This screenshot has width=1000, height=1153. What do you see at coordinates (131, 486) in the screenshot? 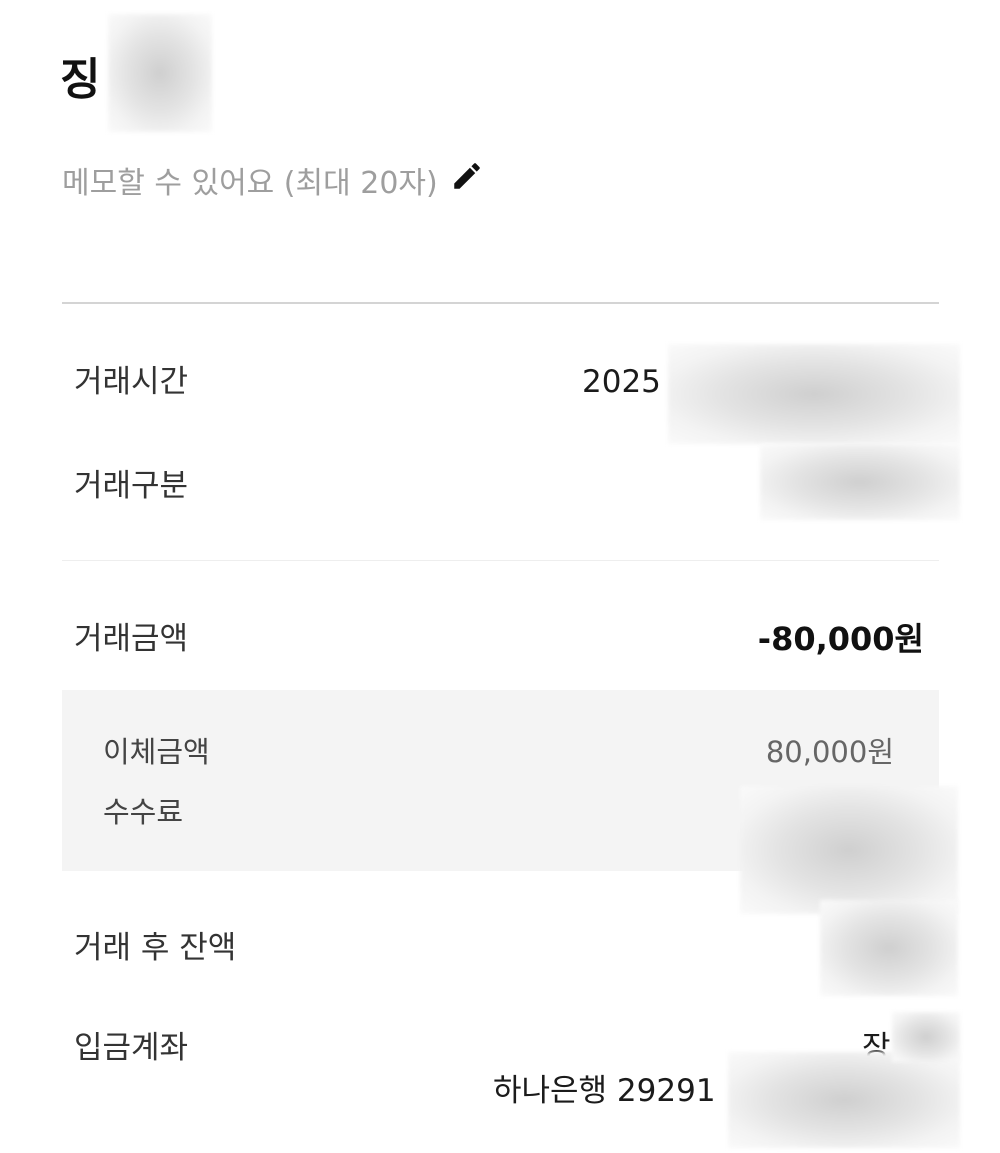
I see `type-label: 거래구분` at bounding box center [131, 486].